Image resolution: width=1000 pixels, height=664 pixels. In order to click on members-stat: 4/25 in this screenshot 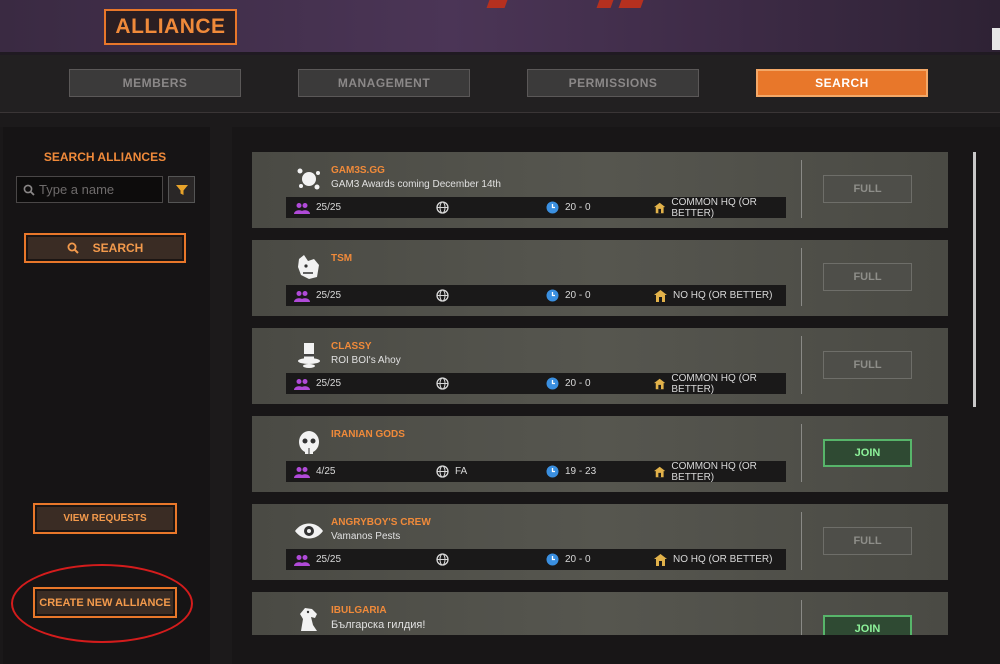, I will do `click(314, 471)`.